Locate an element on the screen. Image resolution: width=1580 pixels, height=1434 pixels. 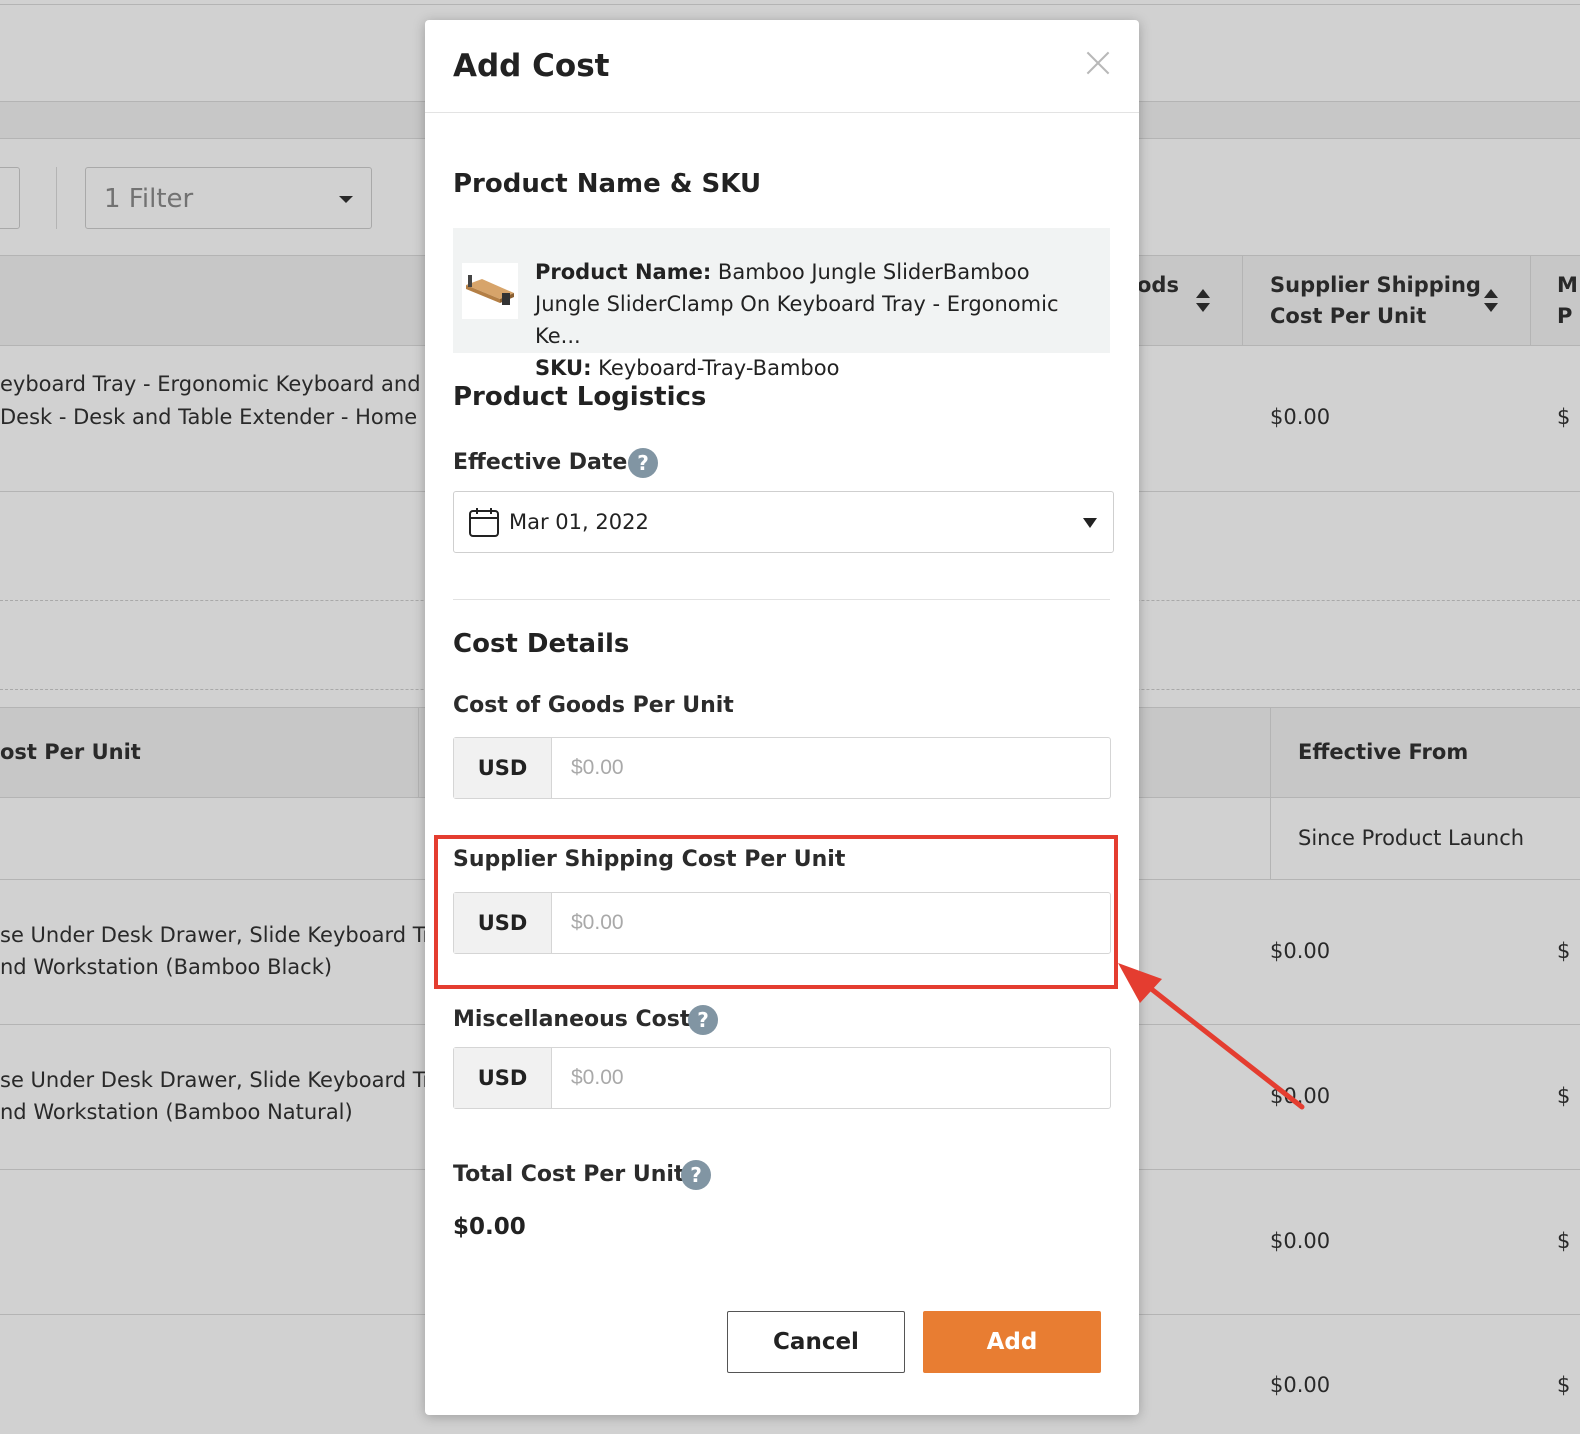
sku-label: SKU: is located at coordinates (563, 368).